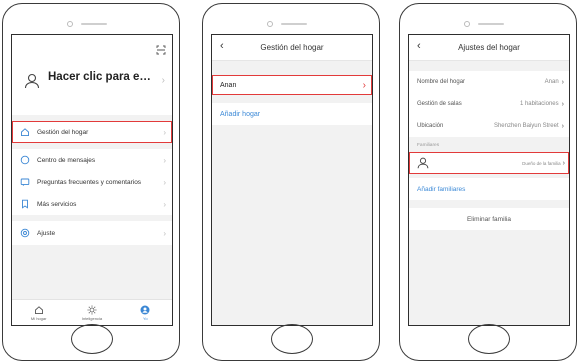  I want to click on room-management-row: Gestión de salas 1 habitaciones ›, so click(489, 104).